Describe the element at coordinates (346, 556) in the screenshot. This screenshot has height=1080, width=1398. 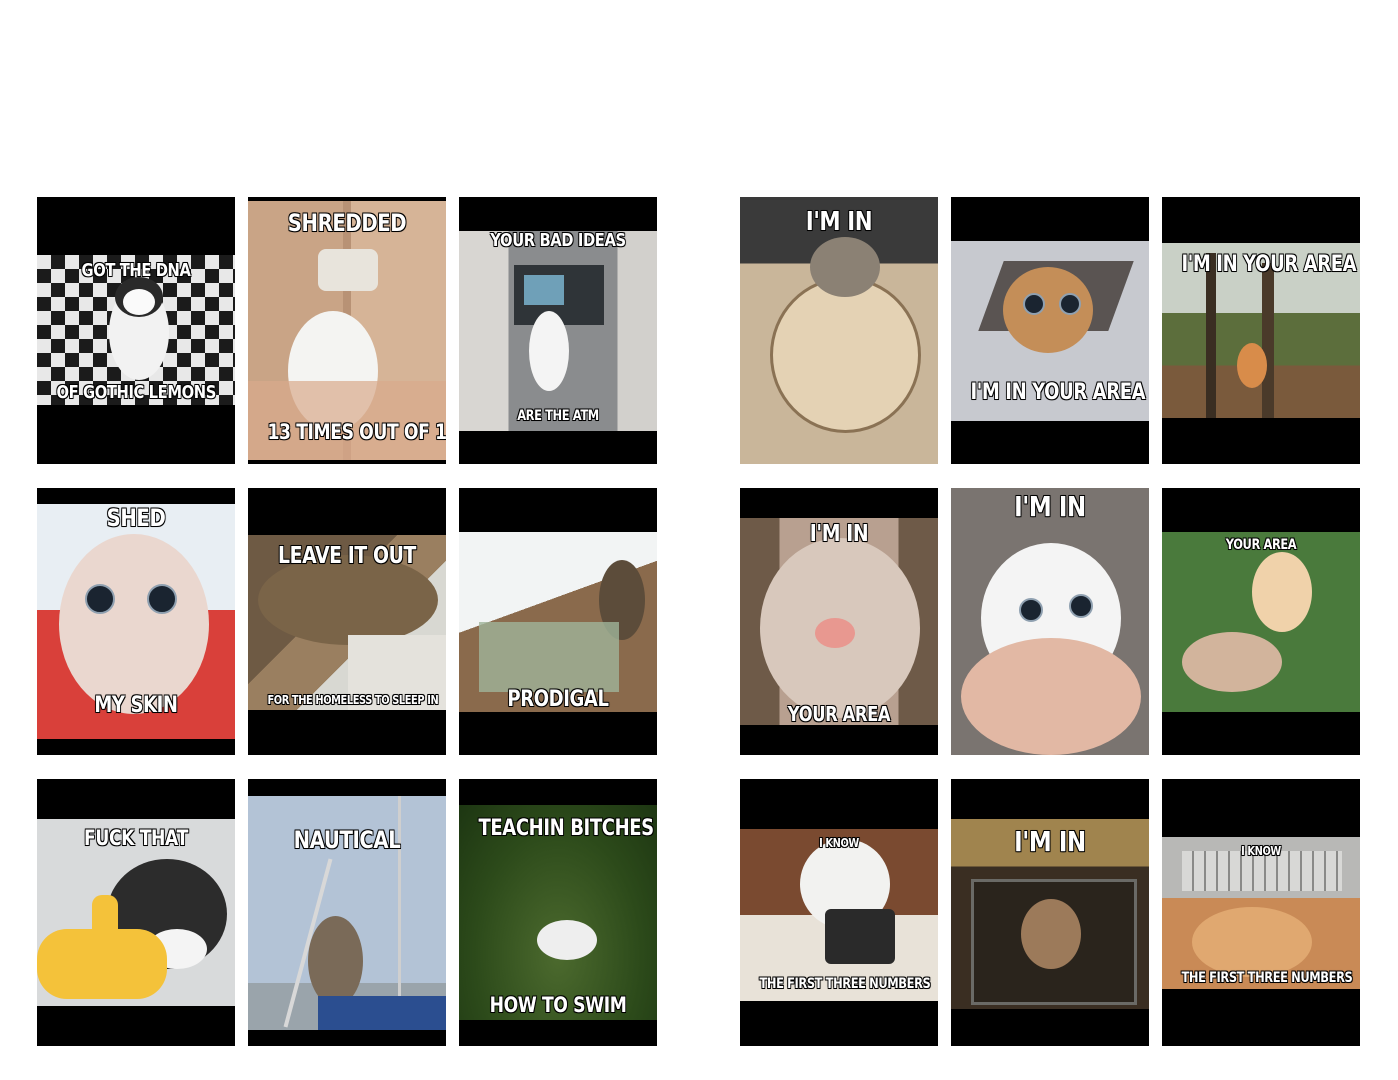
I see `caption-top: LEAVE IT OUT` at that location.